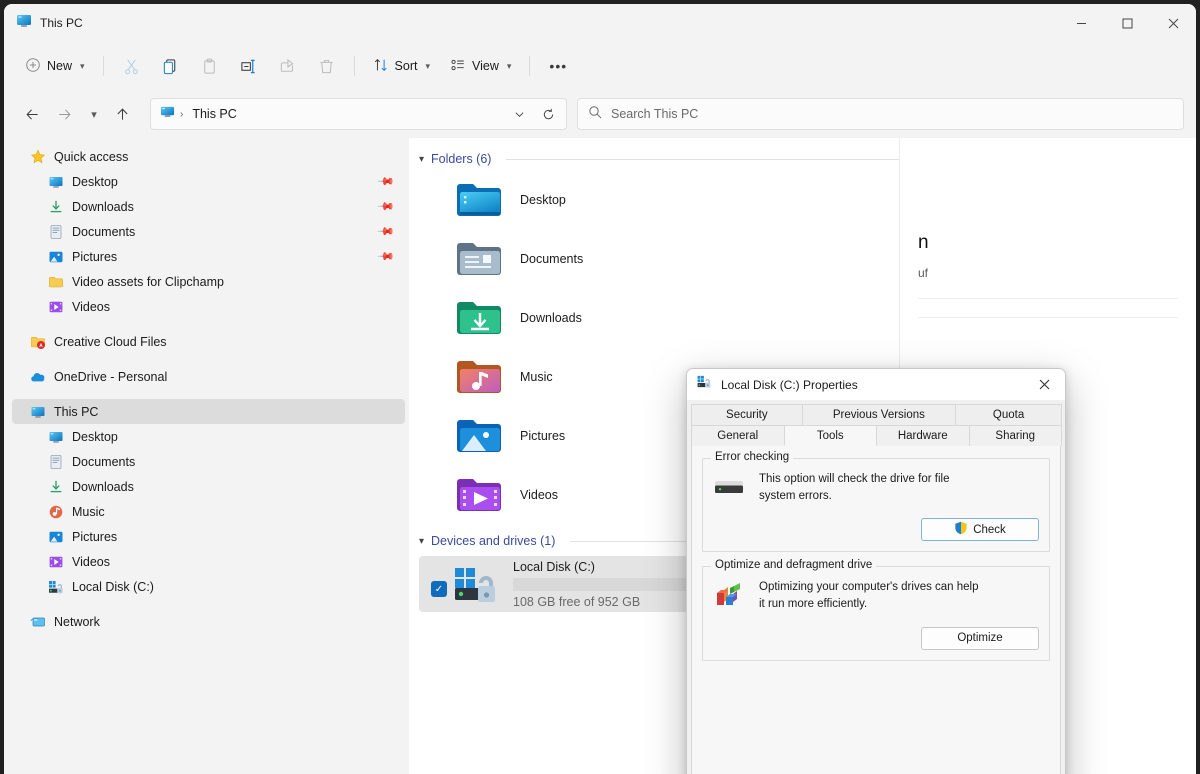  I want to click on pictures-icon, so click(56, 257).